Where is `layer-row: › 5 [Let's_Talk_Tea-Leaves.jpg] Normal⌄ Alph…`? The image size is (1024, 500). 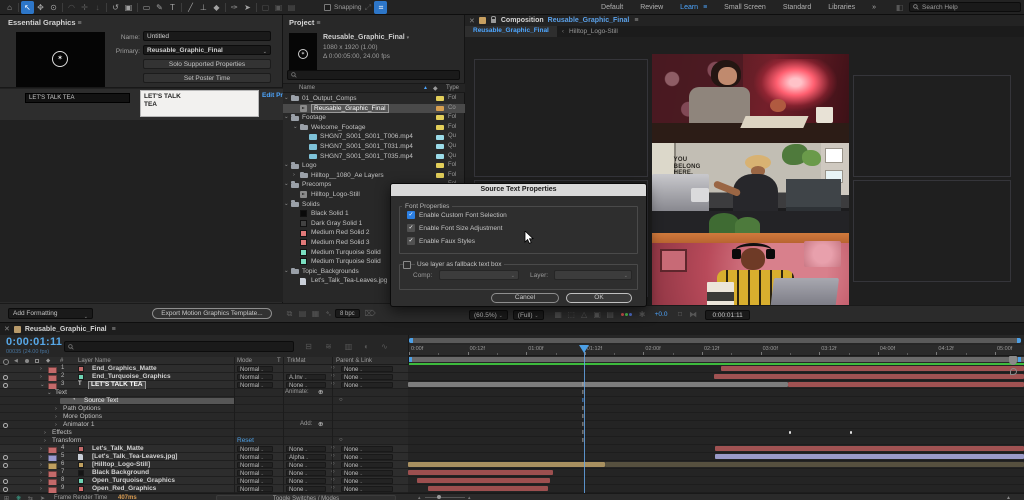
layer-row: › 5 [Let's_Talk_Tea-Leaves.jpg] Normal⌄ Alph… is located at coordinates (512, 457).